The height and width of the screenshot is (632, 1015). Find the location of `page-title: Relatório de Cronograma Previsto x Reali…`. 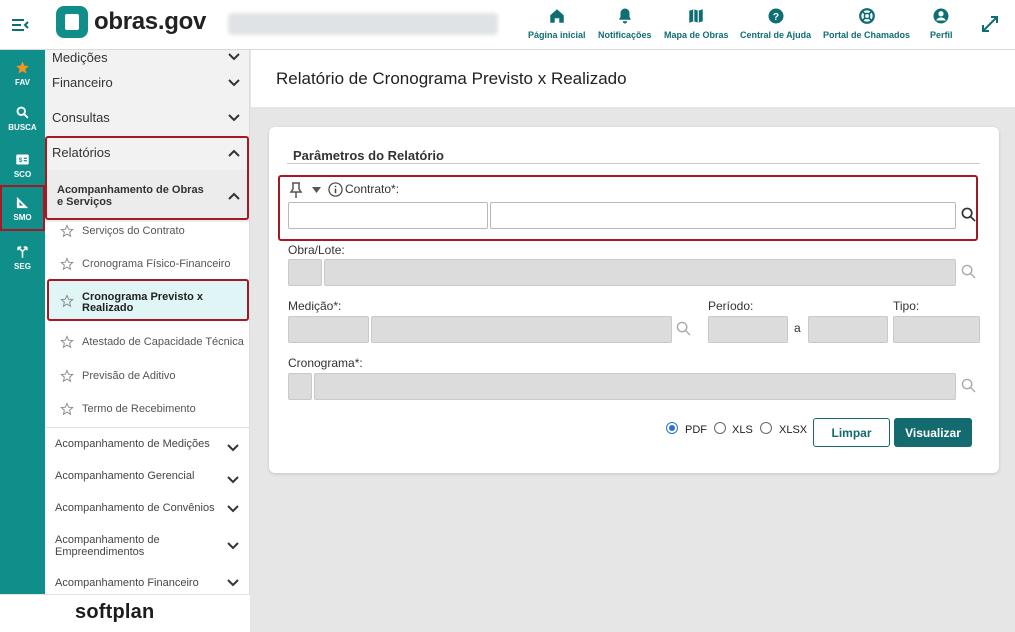

page-title: Relatório de Cronograma Previsto x Reali… is located at coordinates (451, 78).